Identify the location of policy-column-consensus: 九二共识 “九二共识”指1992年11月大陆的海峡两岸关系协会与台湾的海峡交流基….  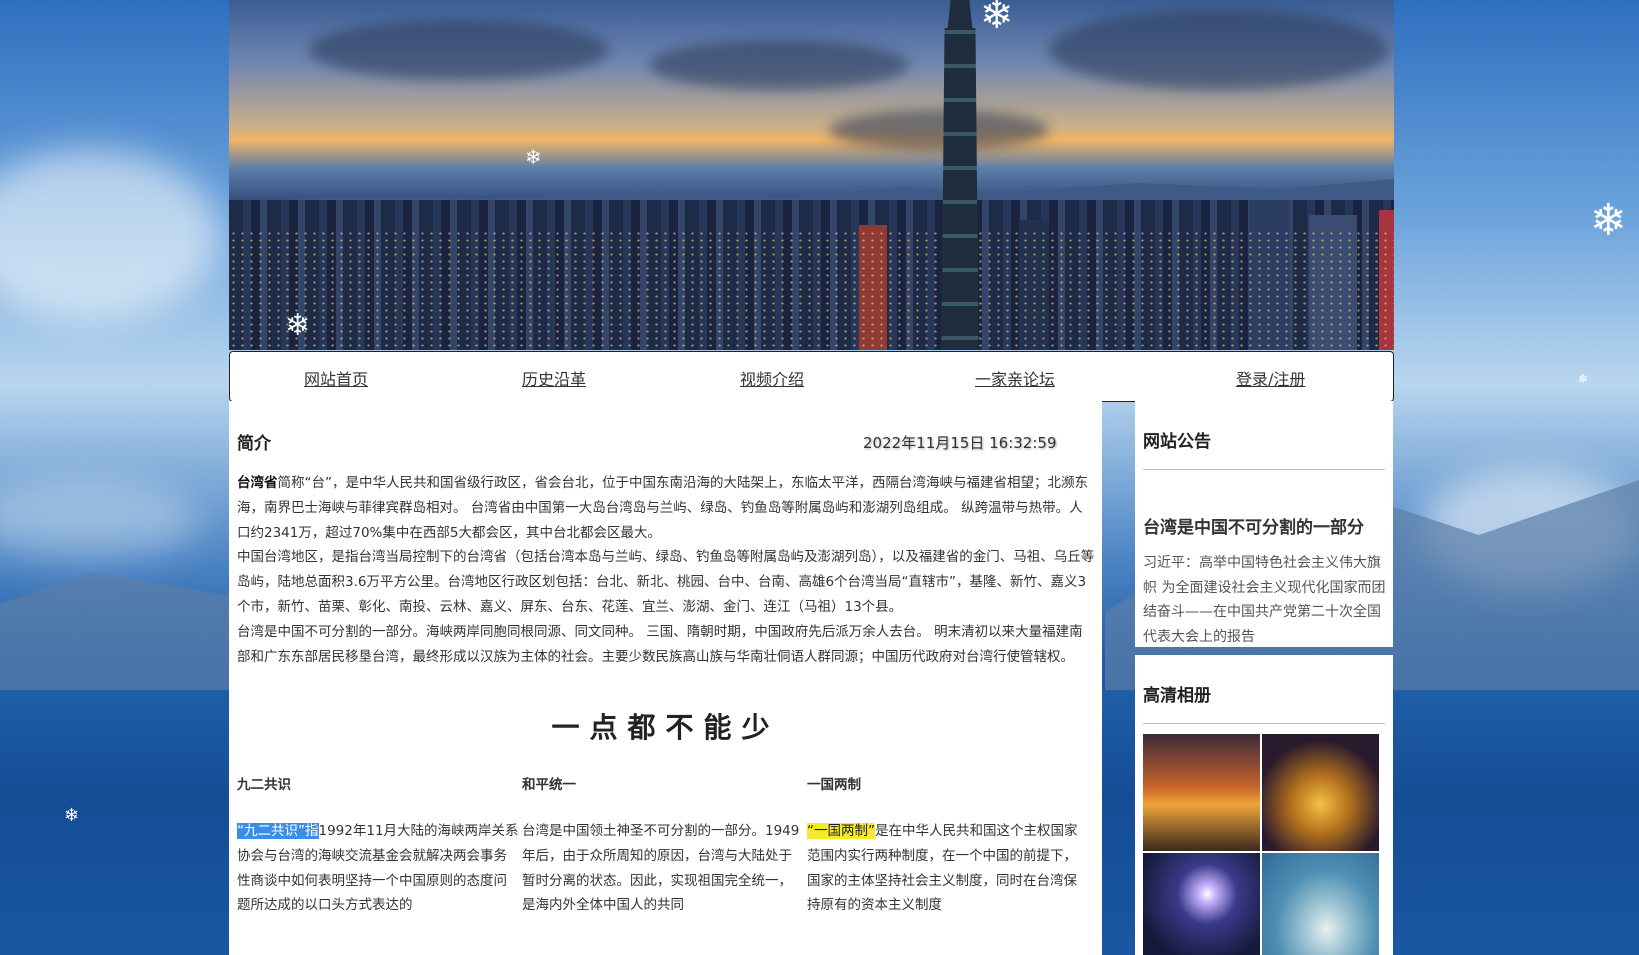
(378, 845).